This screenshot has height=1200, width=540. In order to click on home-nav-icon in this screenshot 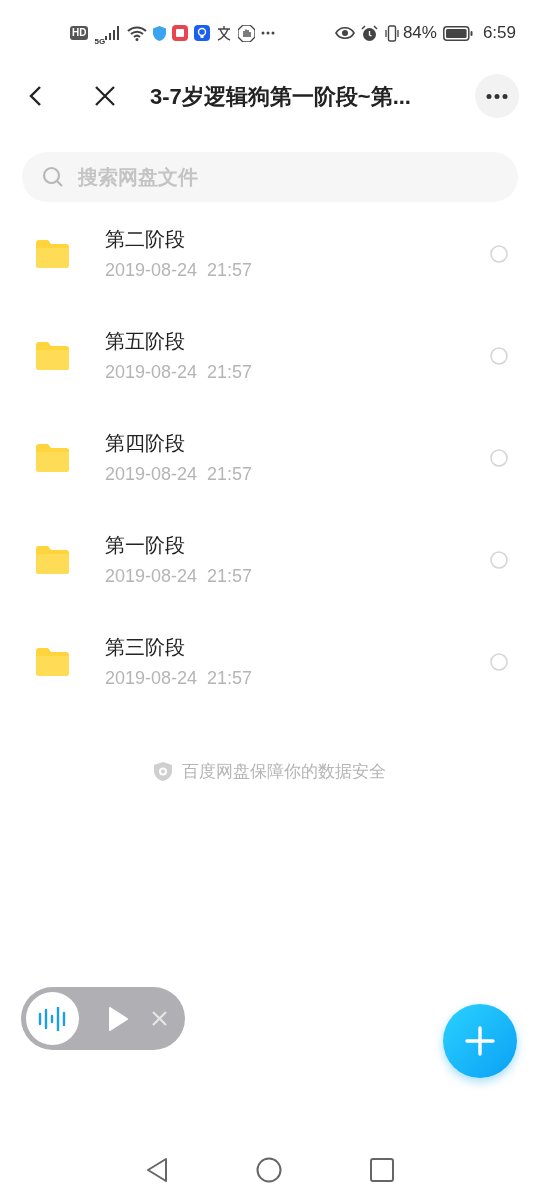, I will do `click(269, 1170)`.